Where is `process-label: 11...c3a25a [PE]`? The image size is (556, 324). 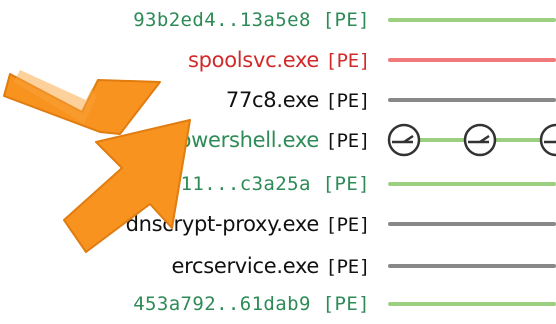
process-label: 11...c3a25a [PE] is located at coordinates (275, 184).